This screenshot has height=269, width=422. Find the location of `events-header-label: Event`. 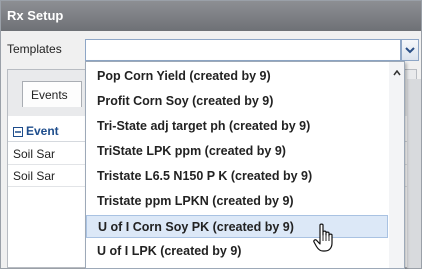

events-header-label: Event is located at coordinates (42, 131).